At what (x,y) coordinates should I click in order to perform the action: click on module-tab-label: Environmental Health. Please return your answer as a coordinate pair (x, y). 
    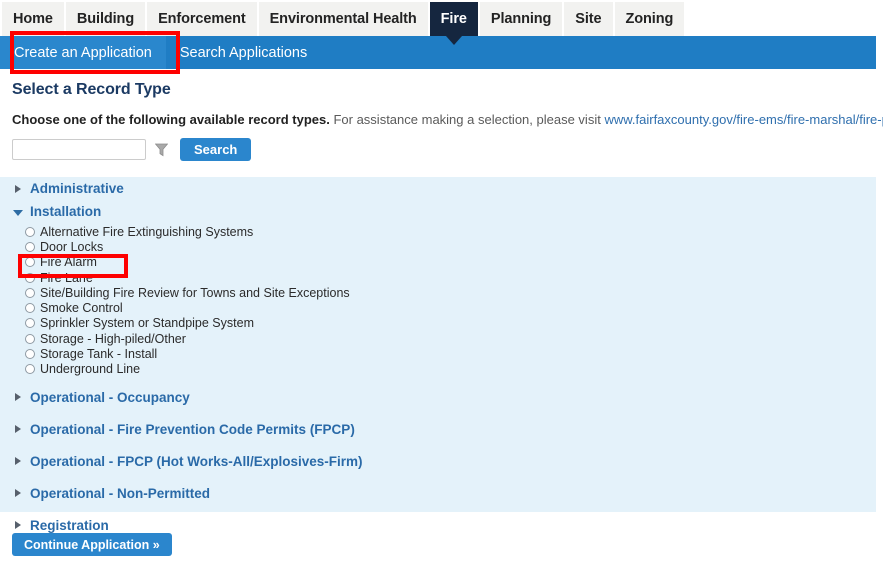
    Looking at the image, I should click on (343, 19).